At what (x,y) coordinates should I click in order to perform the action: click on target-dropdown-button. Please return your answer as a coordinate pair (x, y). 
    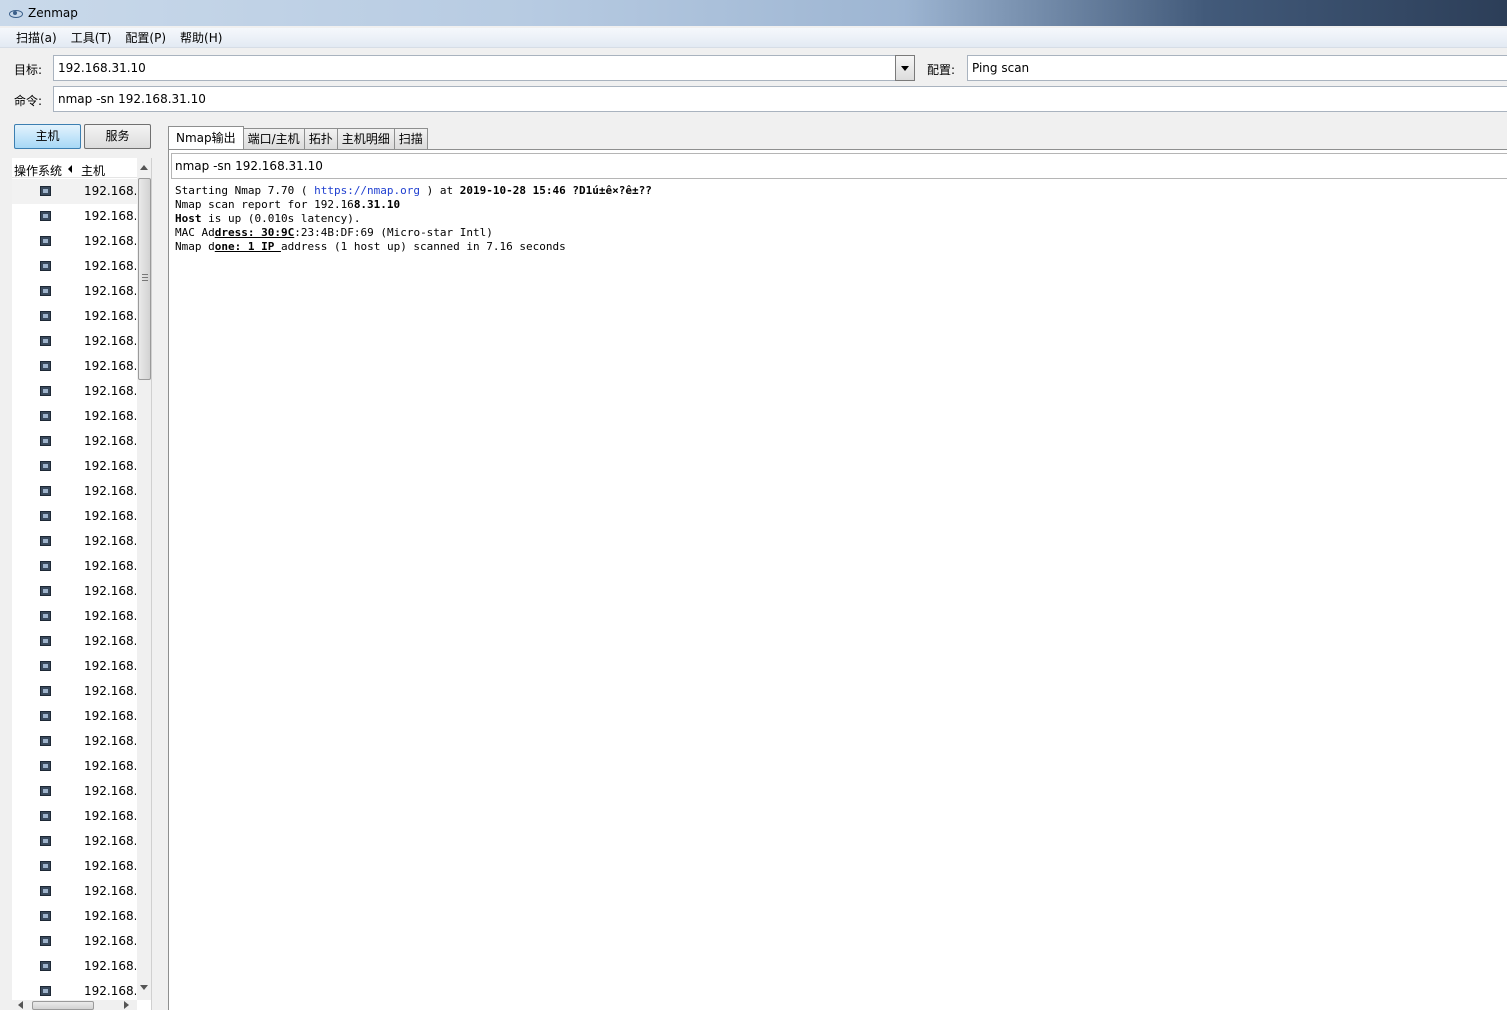
    Looking at the image, I should click on (905, 68).